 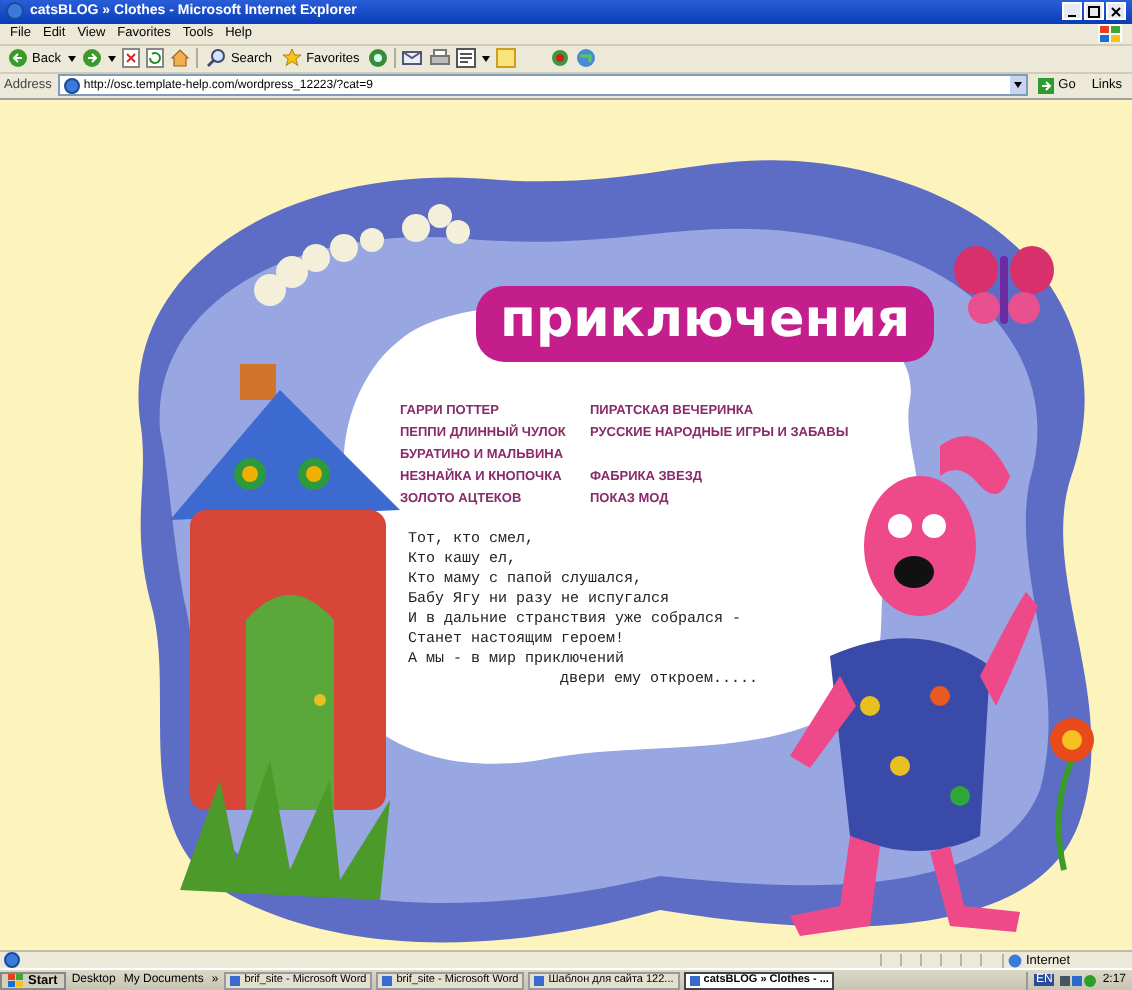 I want to click on media-icon, so click(x=377, y=58).